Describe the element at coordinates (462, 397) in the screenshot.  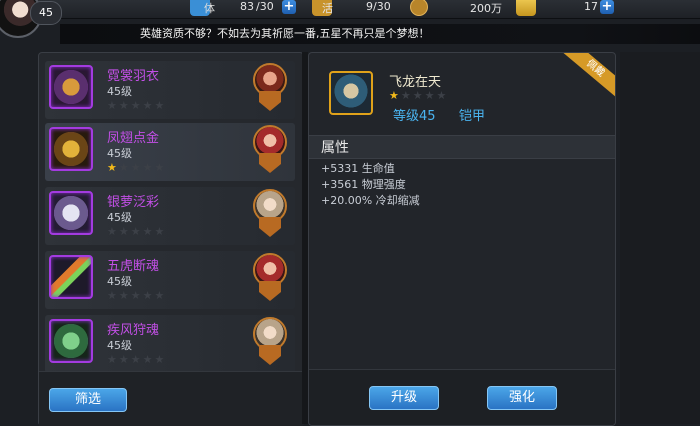
I see `detail-footer: 升级 强化` at that location.